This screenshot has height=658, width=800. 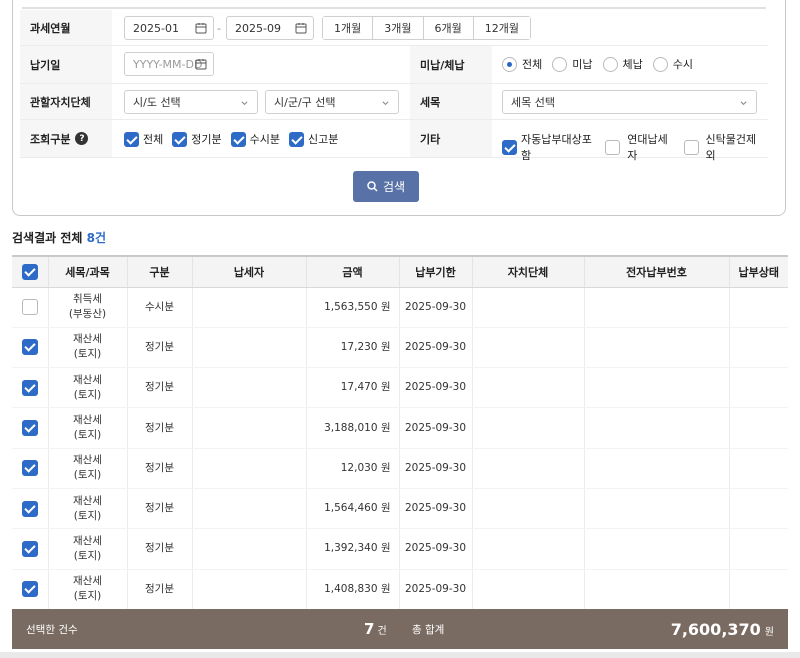 I want to click on joint-taxpayer-checkbox: 연대납세자, so click(x=638, y=147).